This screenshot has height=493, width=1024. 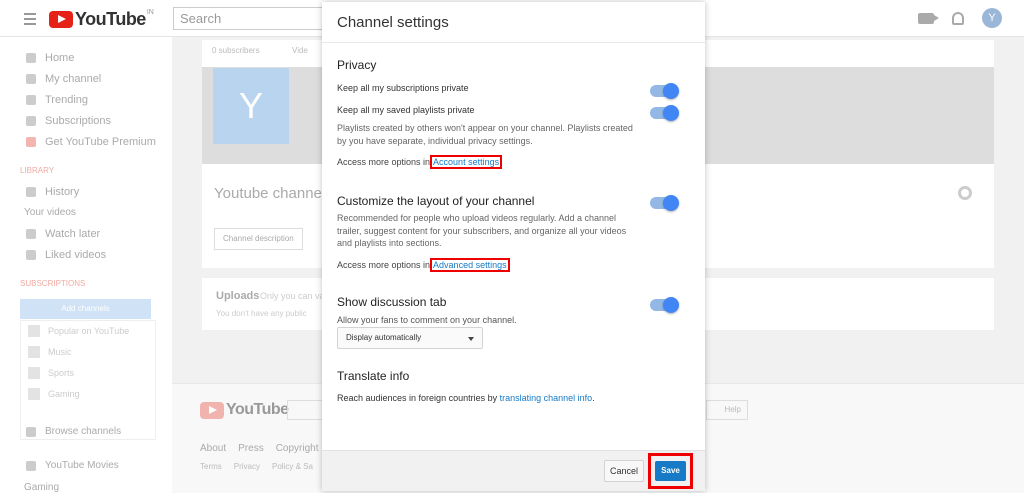 I want to click on top-icons: Y, so click(x=960, y=18).